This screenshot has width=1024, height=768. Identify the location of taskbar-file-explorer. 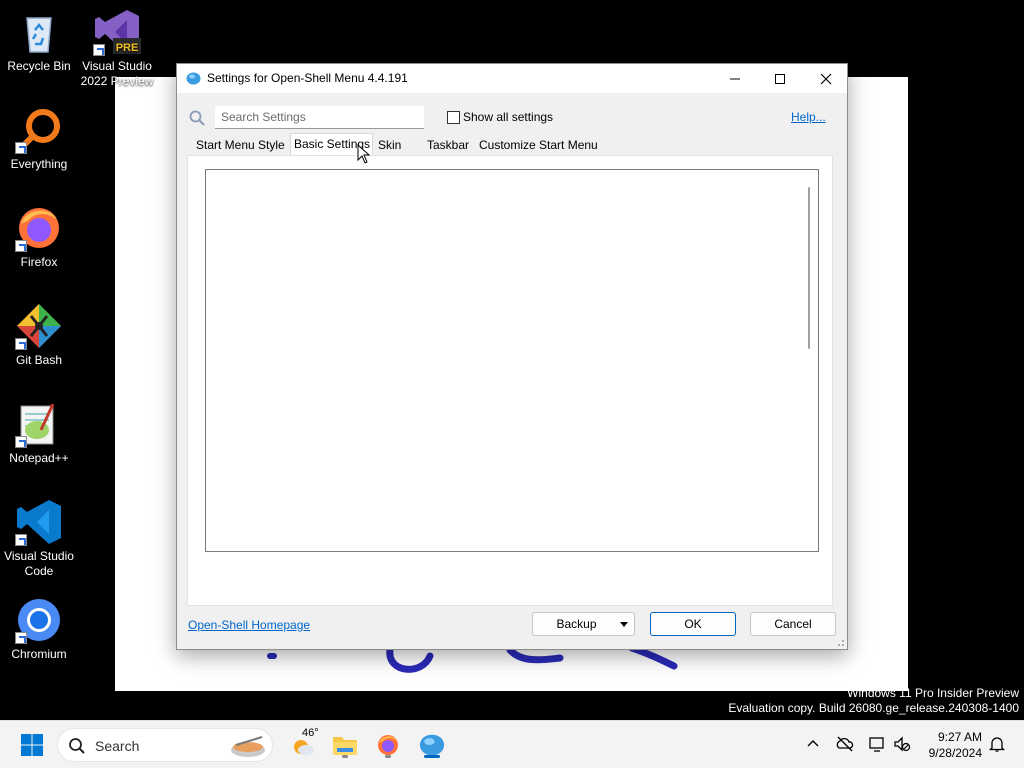
(345, 745).